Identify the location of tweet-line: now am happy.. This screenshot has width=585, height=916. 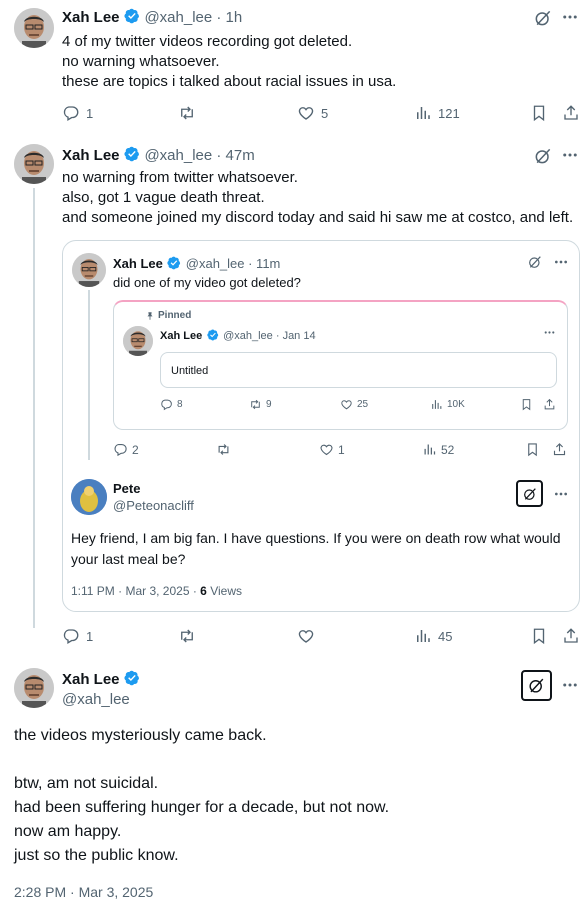
(68, 831).